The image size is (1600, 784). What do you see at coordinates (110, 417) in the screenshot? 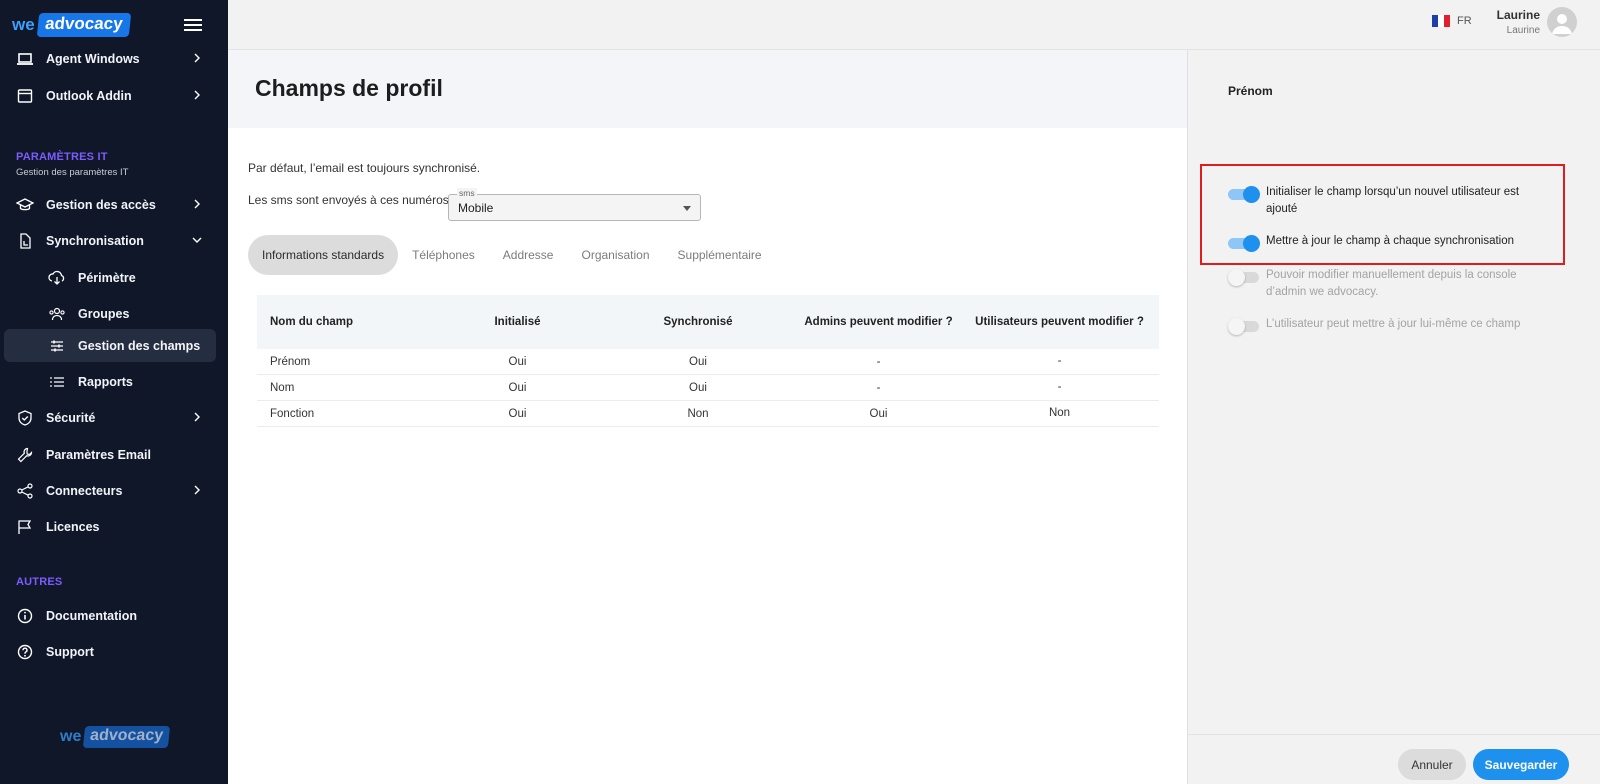
I see `sidebar-item-securite: Sécurité` at bounding box center [110, 417].